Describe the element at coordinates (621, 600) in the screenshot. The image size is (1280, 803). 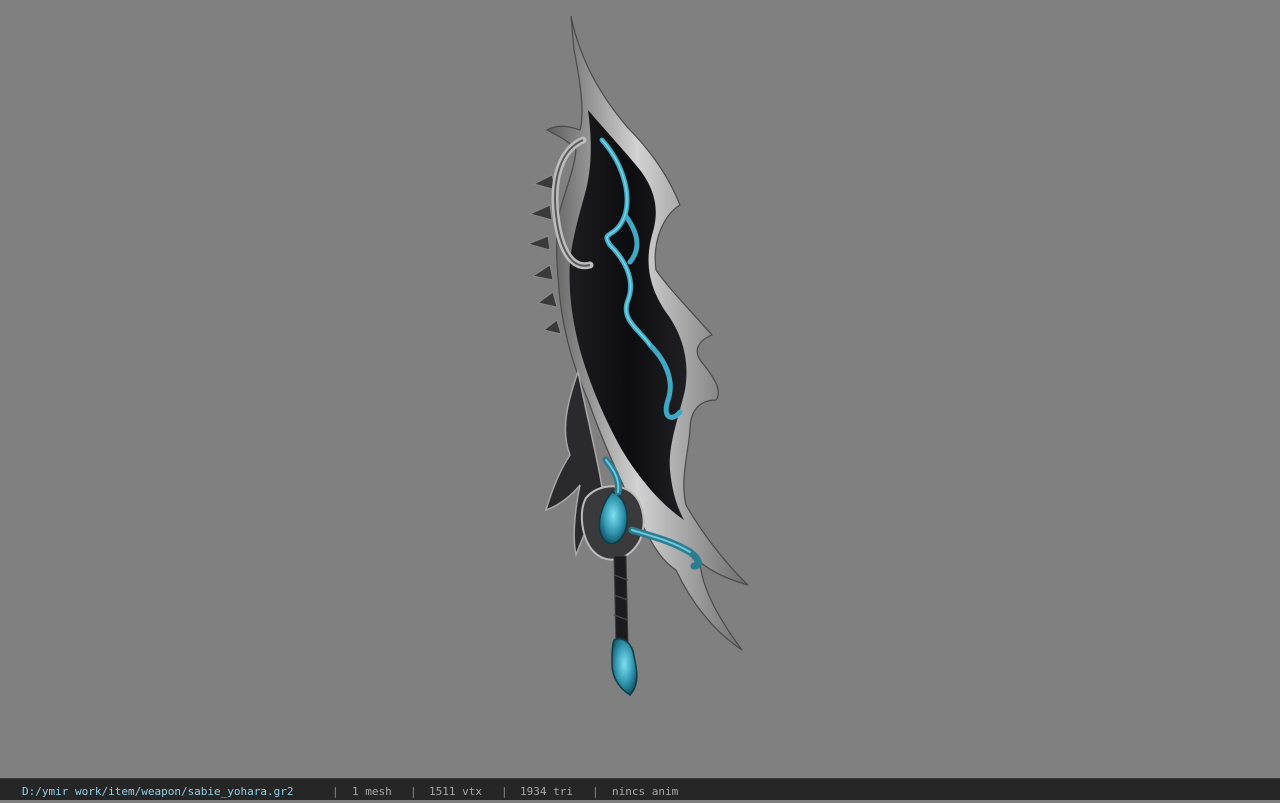
I see `hilt-grip` at that location.